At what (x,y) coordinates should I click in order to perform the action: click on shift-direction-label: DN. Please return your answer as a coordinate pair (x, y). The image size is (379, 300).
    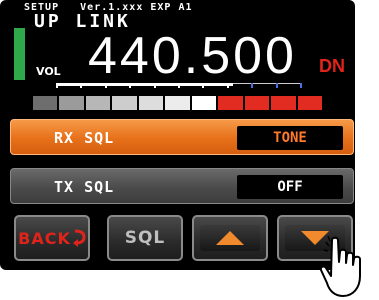
    Looking at the image, I should click on (332, 66).